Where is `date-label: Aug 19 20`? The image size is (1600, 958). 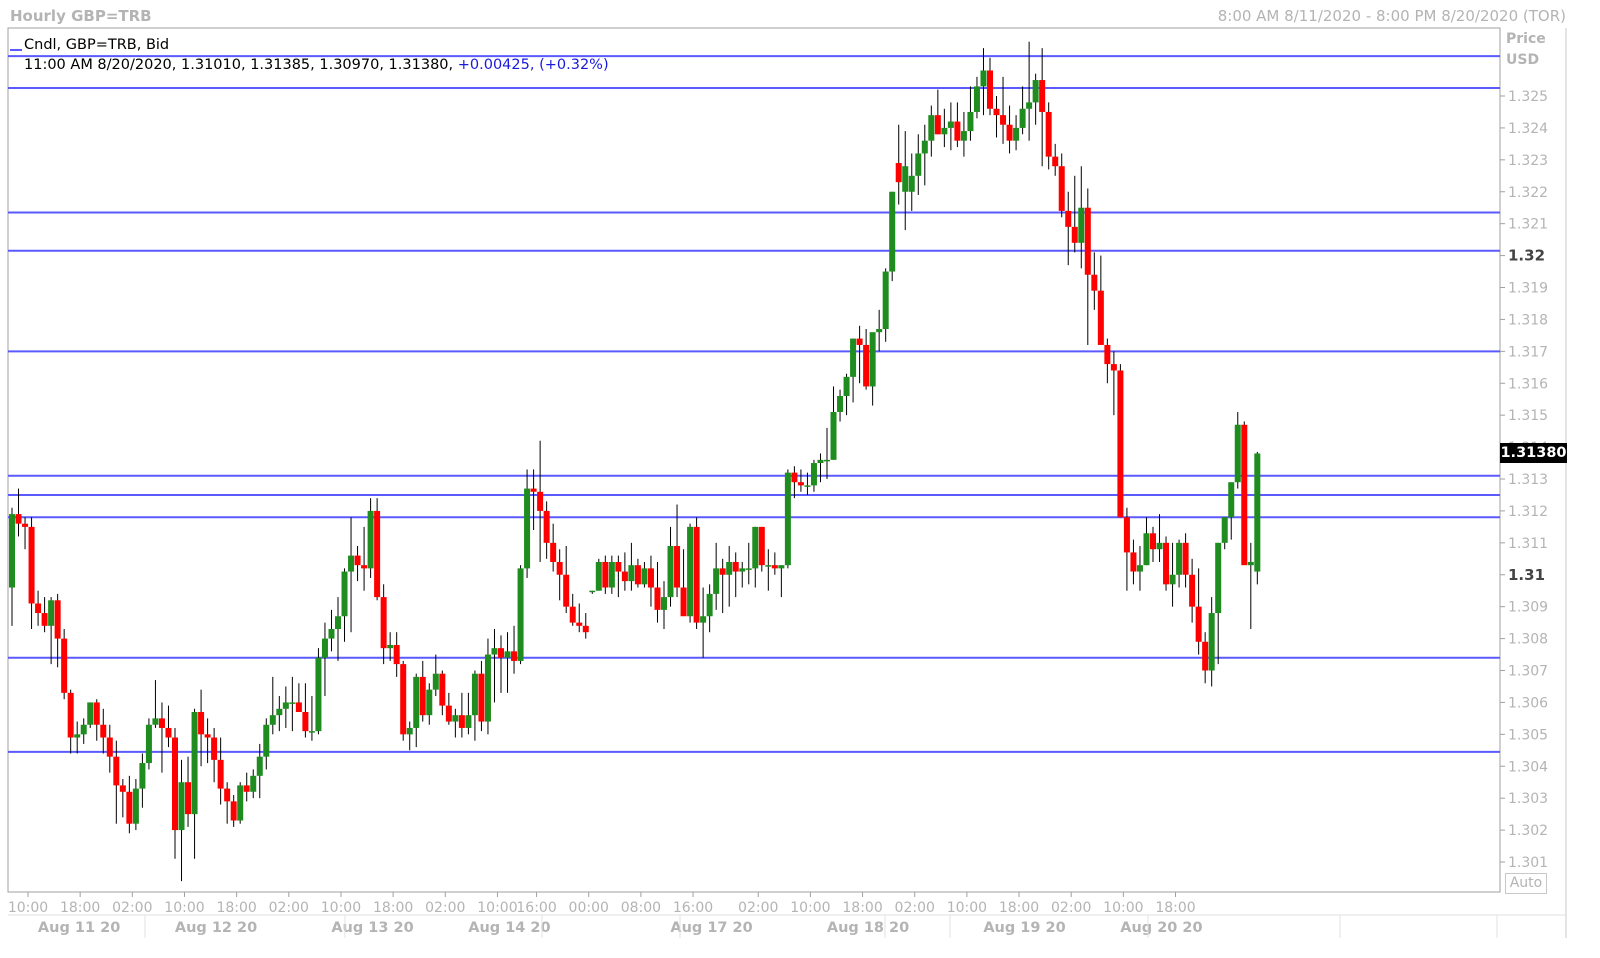 date-label: Aug 19 20 is located at coordinates (1024, 928).